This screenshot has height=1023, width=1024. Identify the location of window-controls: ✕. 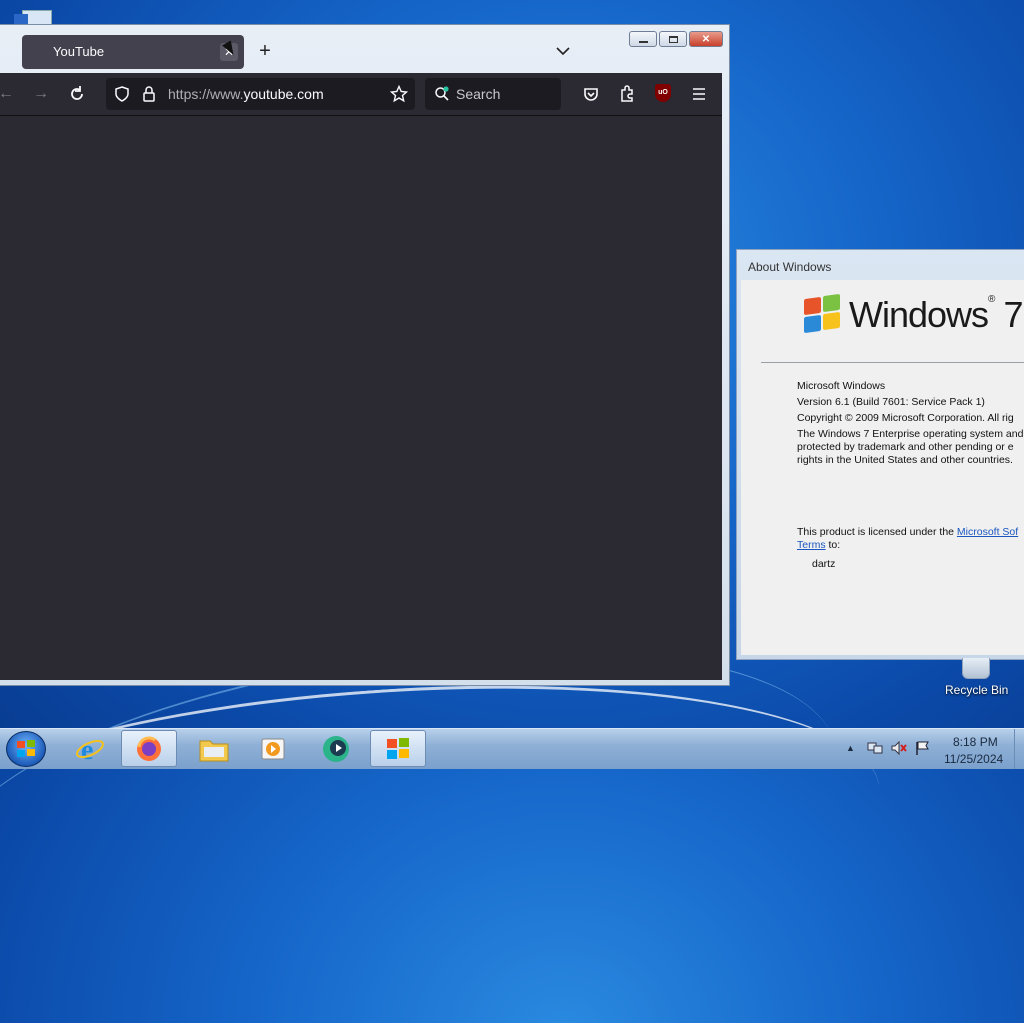
(676, 39).